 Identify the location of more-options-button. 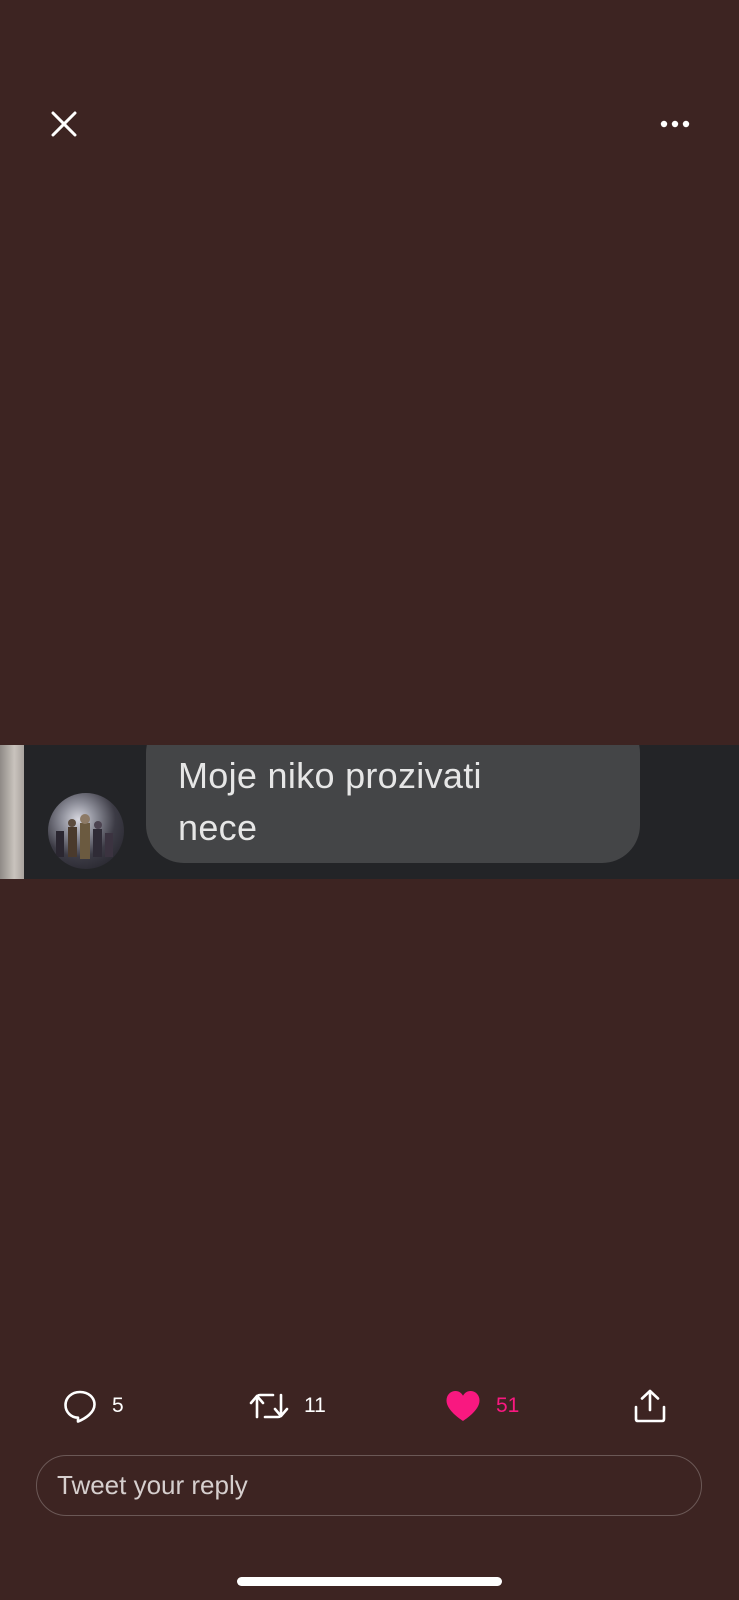
(675, 124).